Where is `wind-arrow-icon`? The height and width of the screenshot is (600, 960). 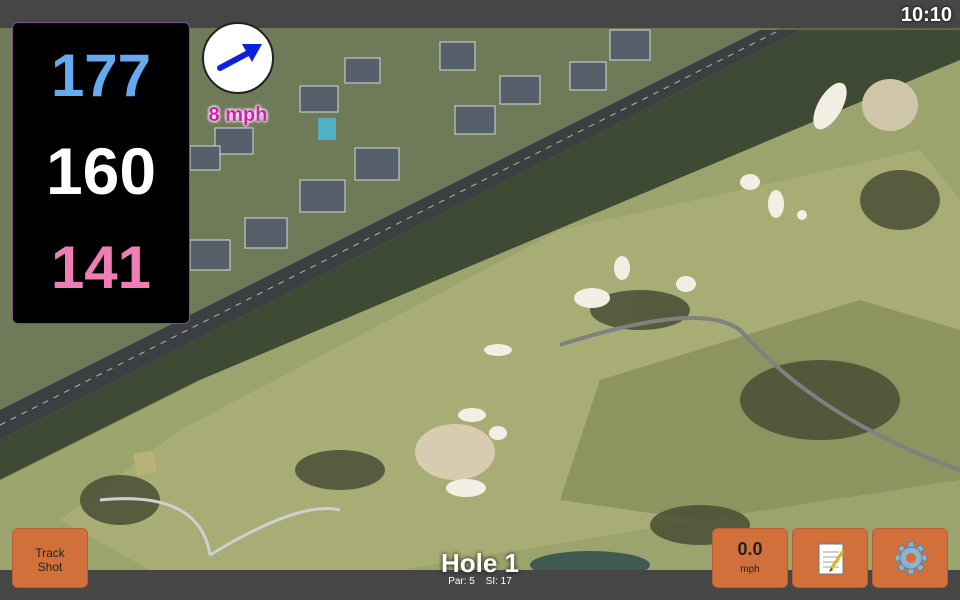 wind-arrow-icon is located at coordinates (239, 57).